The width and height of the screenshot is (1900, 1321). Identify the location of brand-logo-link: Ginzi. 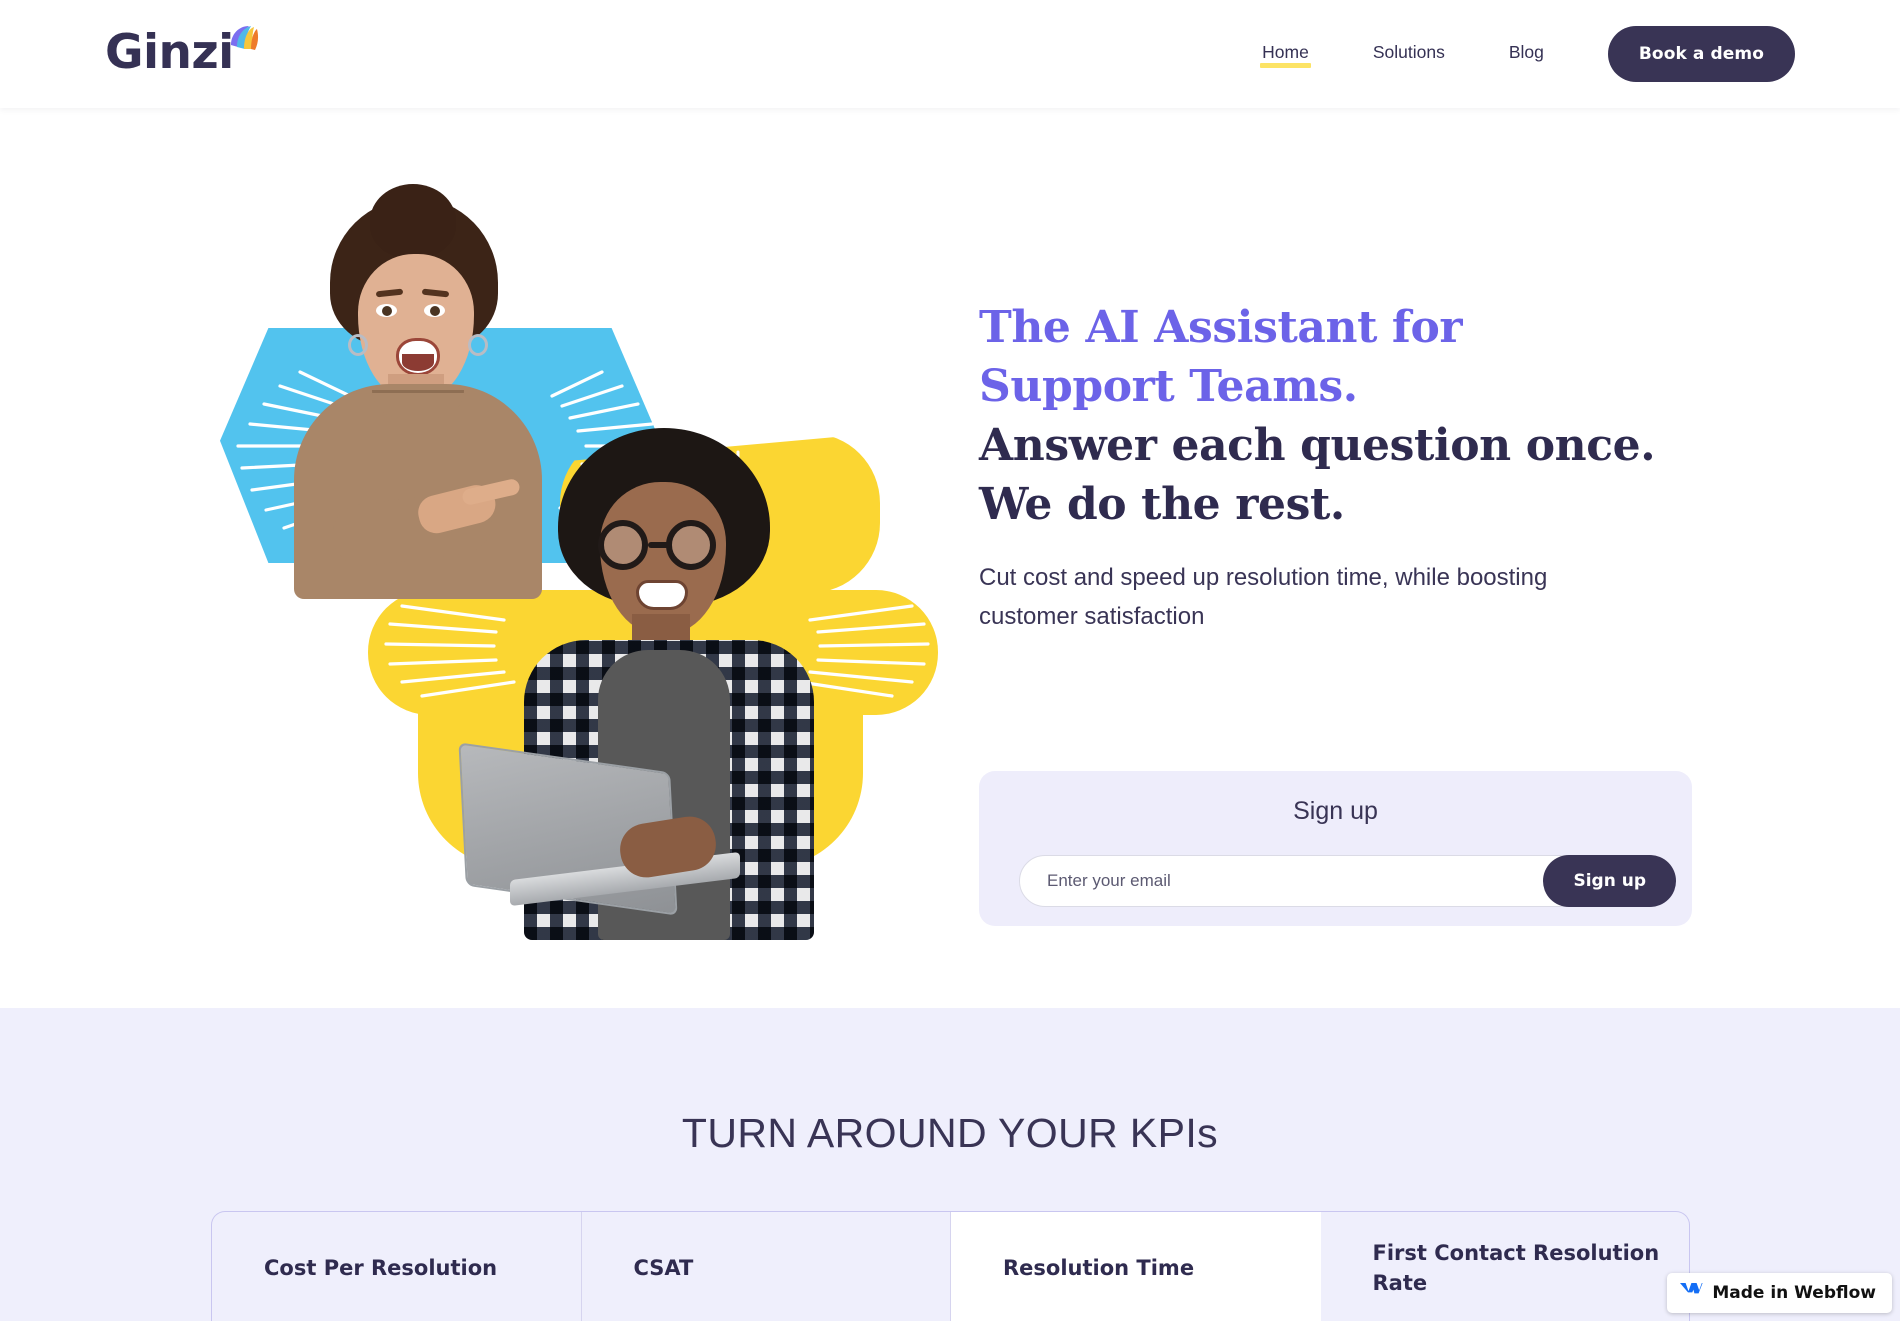
(183, 54).